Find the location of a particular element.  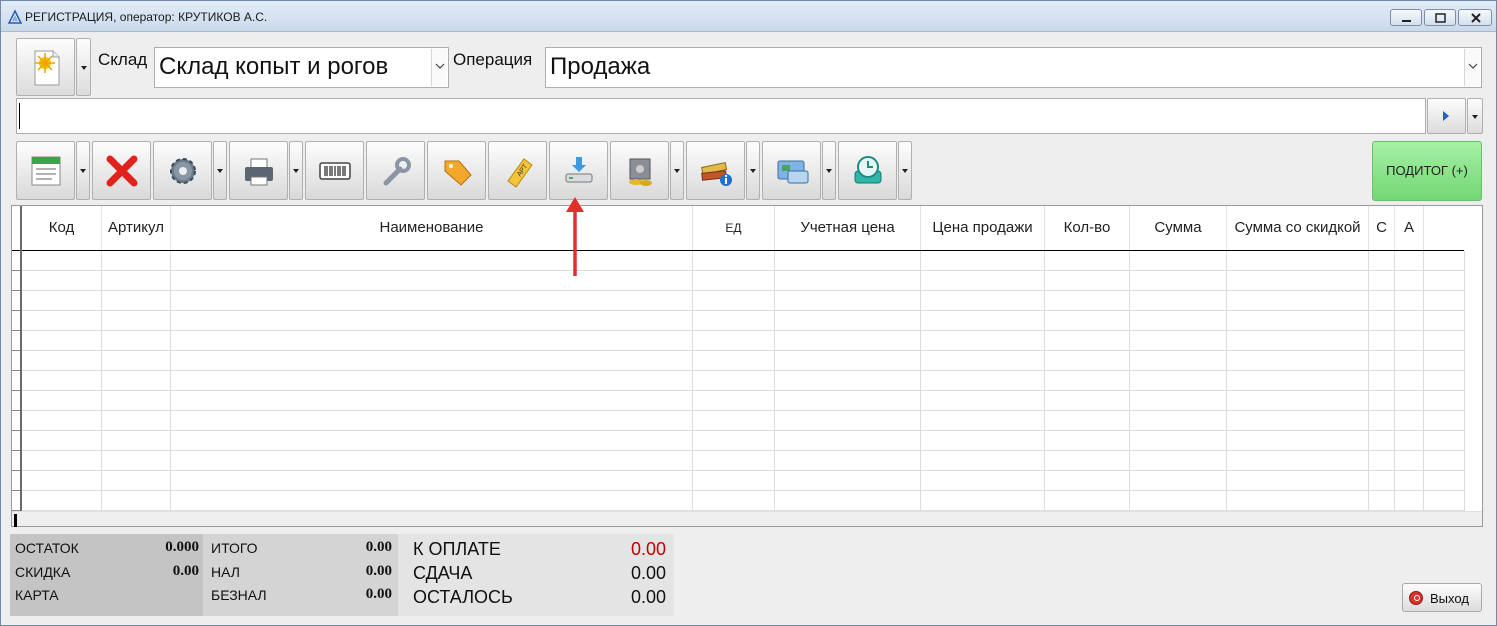

column-cost-price: Учетная цена is located at coordinates (848, 228).